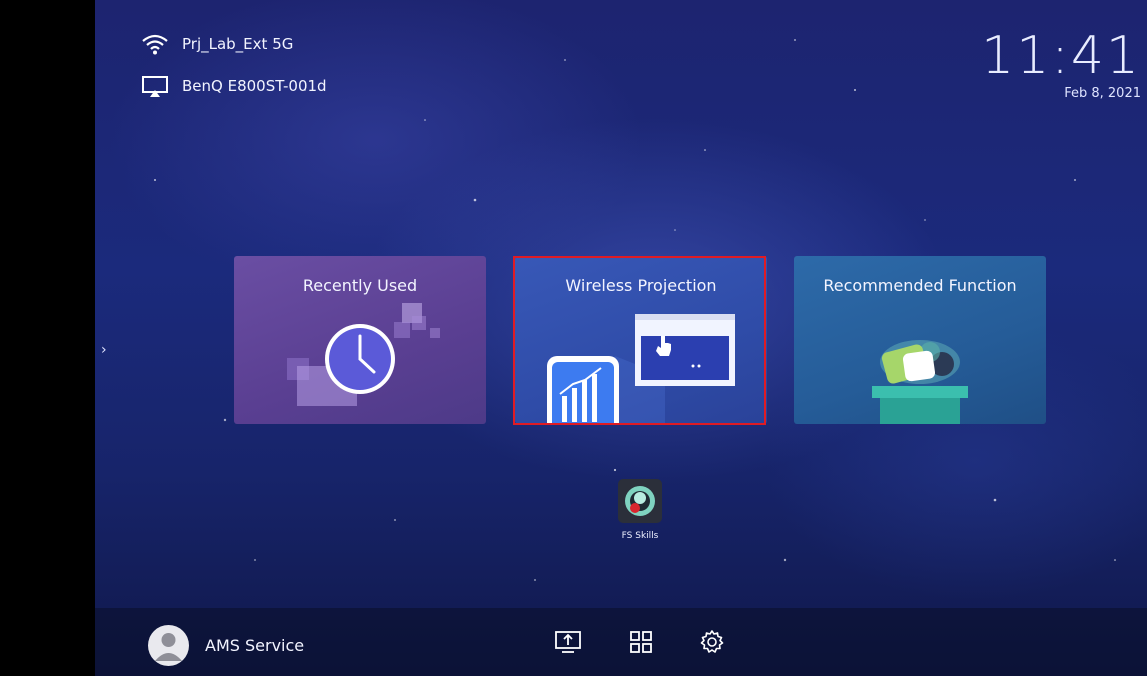 The width and height of the screenshot is (1147, 676). I want to click on wifi-icon, so click(155, 44).